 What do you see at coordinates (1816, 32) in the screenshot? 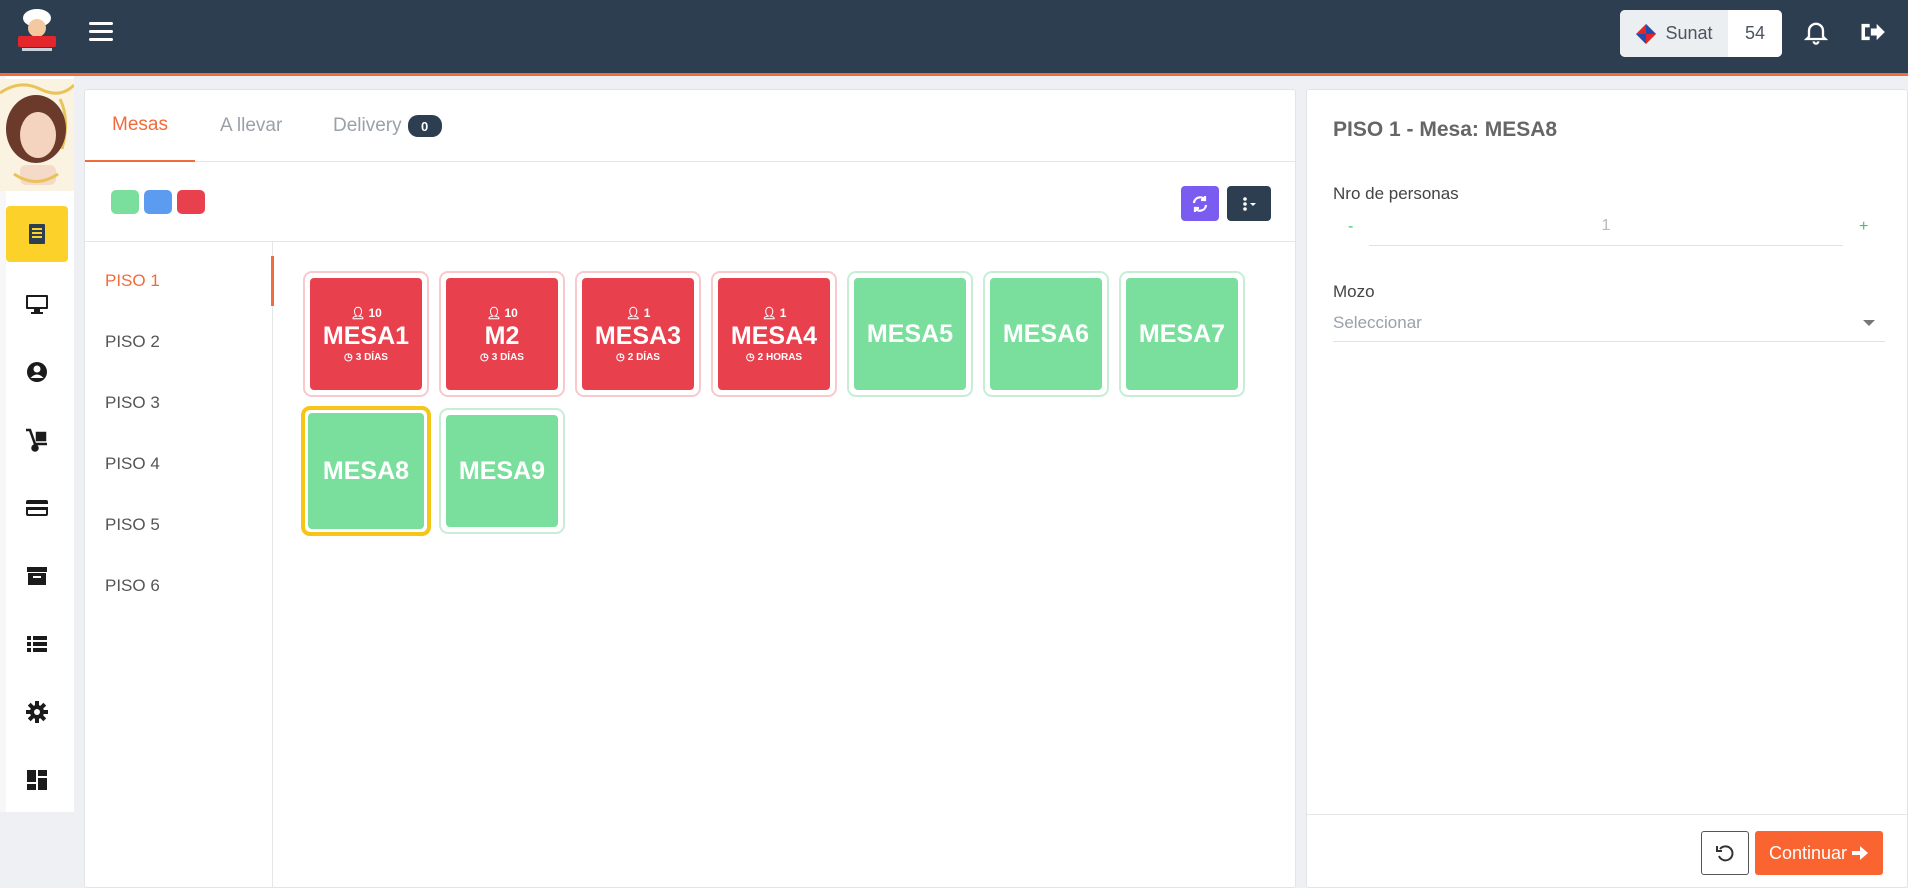
I see `bell-icon` at bounding box center [1816, 32].